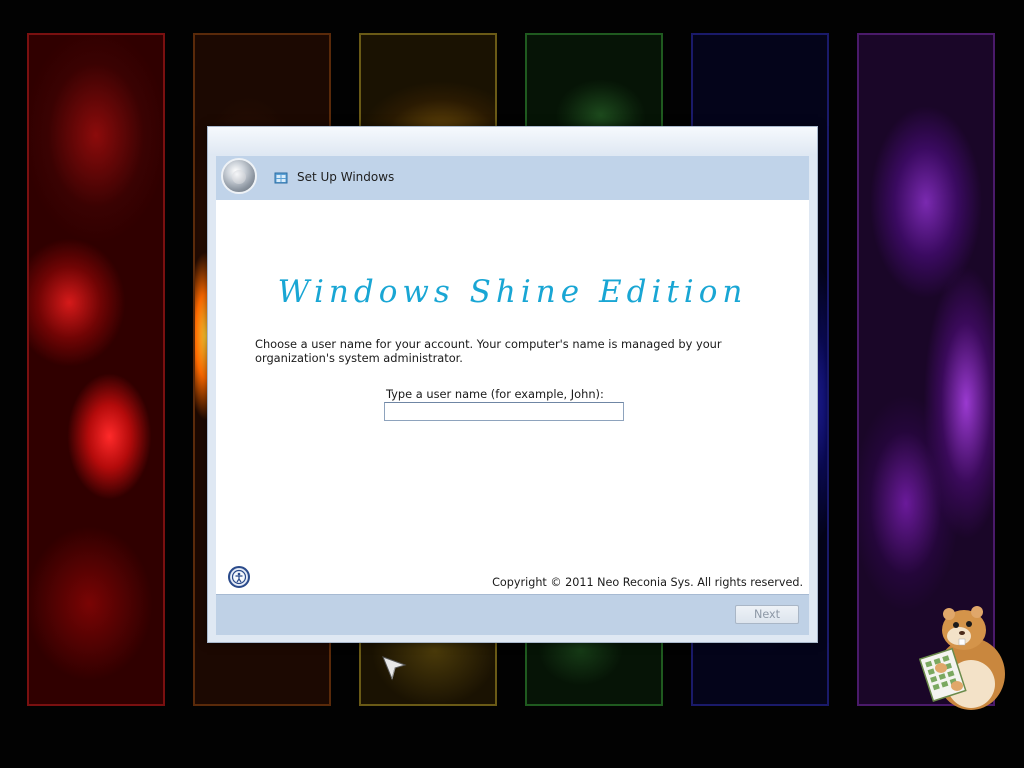  What do you see at coordinates (96, 369) in the screenshot?
I see `background-panel-red` at bounding box center [96, 369].